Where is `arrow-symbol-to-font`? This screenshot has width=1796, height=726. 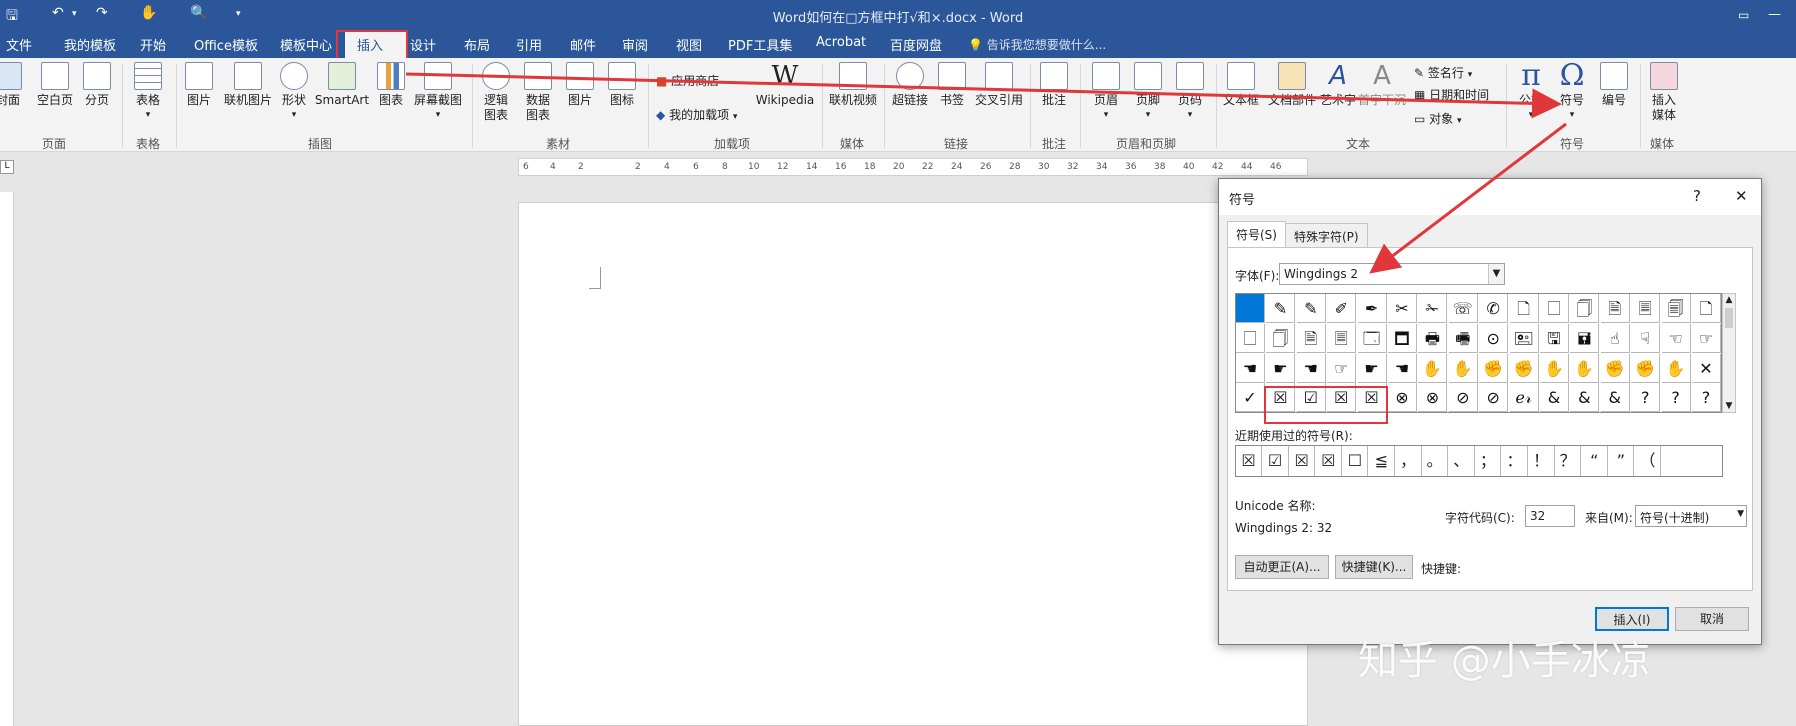 arrow-symbol-to-font is located at coordinates (1468, 198).